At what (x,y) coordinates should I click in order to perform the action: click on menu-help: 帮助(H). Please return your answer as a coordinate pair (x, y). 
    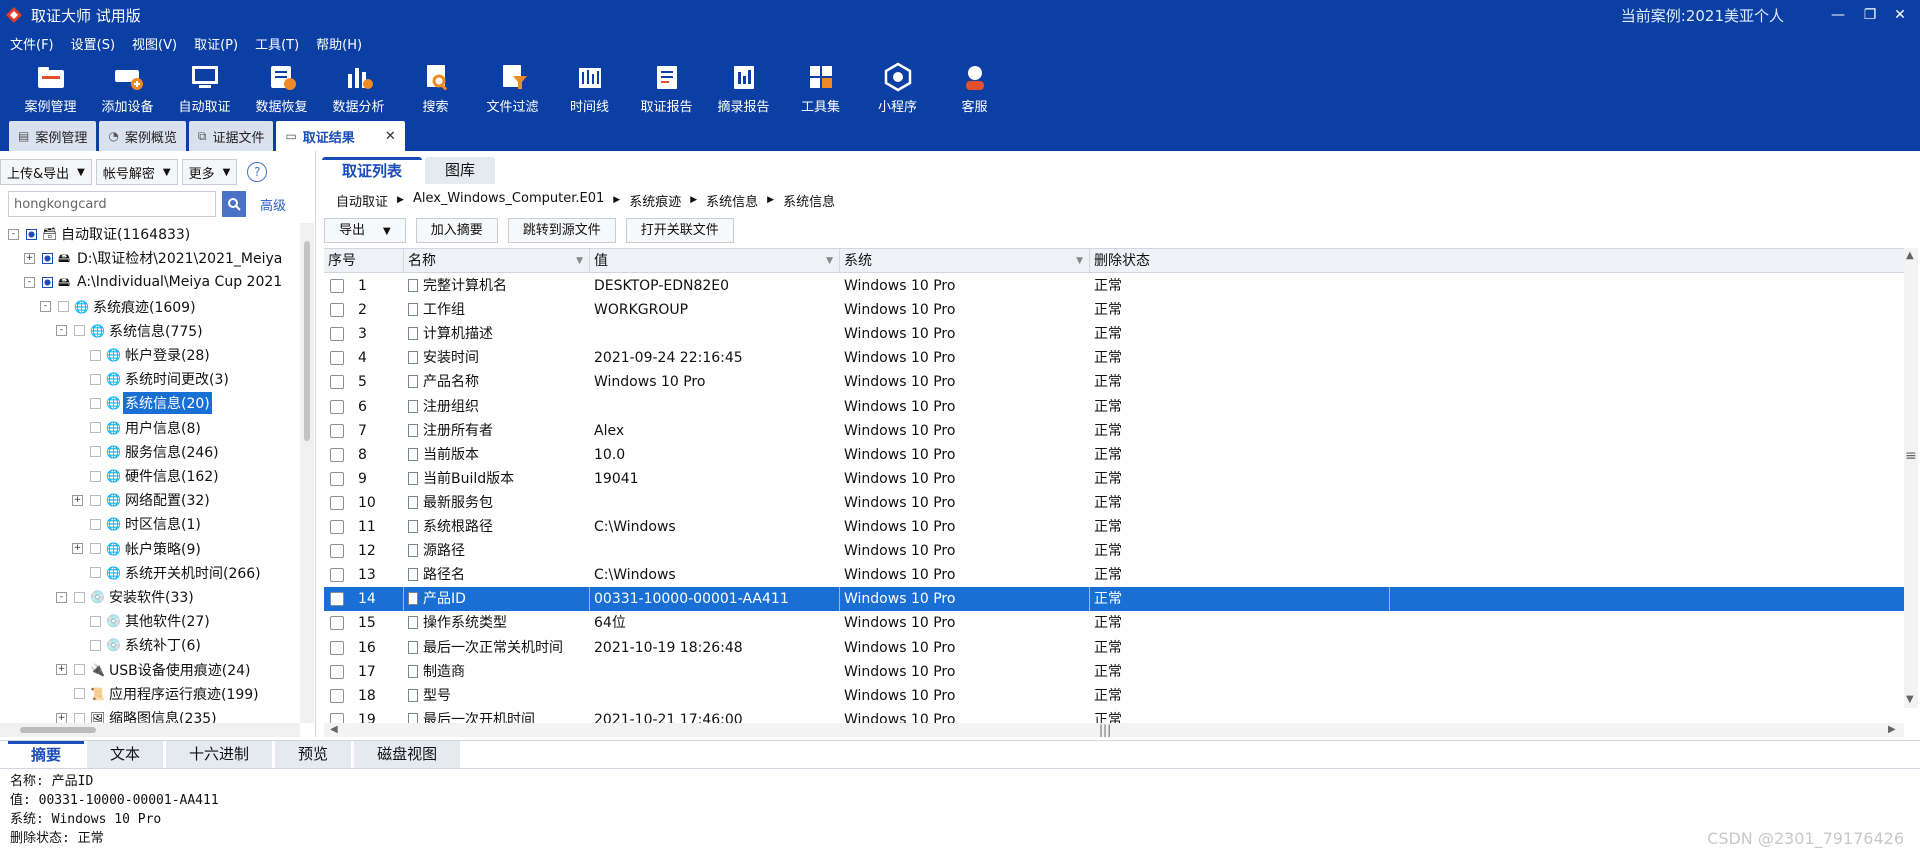
    Looking at the image, I should click on (339, 43).